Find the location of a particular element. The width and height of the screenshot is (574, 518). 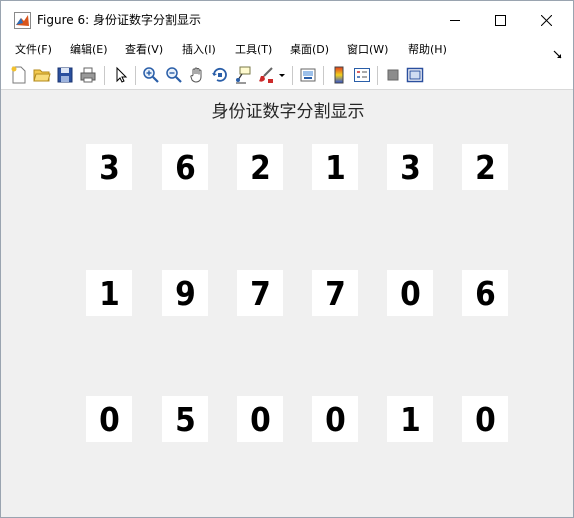

save-icon is located at coordinates (65, 75).